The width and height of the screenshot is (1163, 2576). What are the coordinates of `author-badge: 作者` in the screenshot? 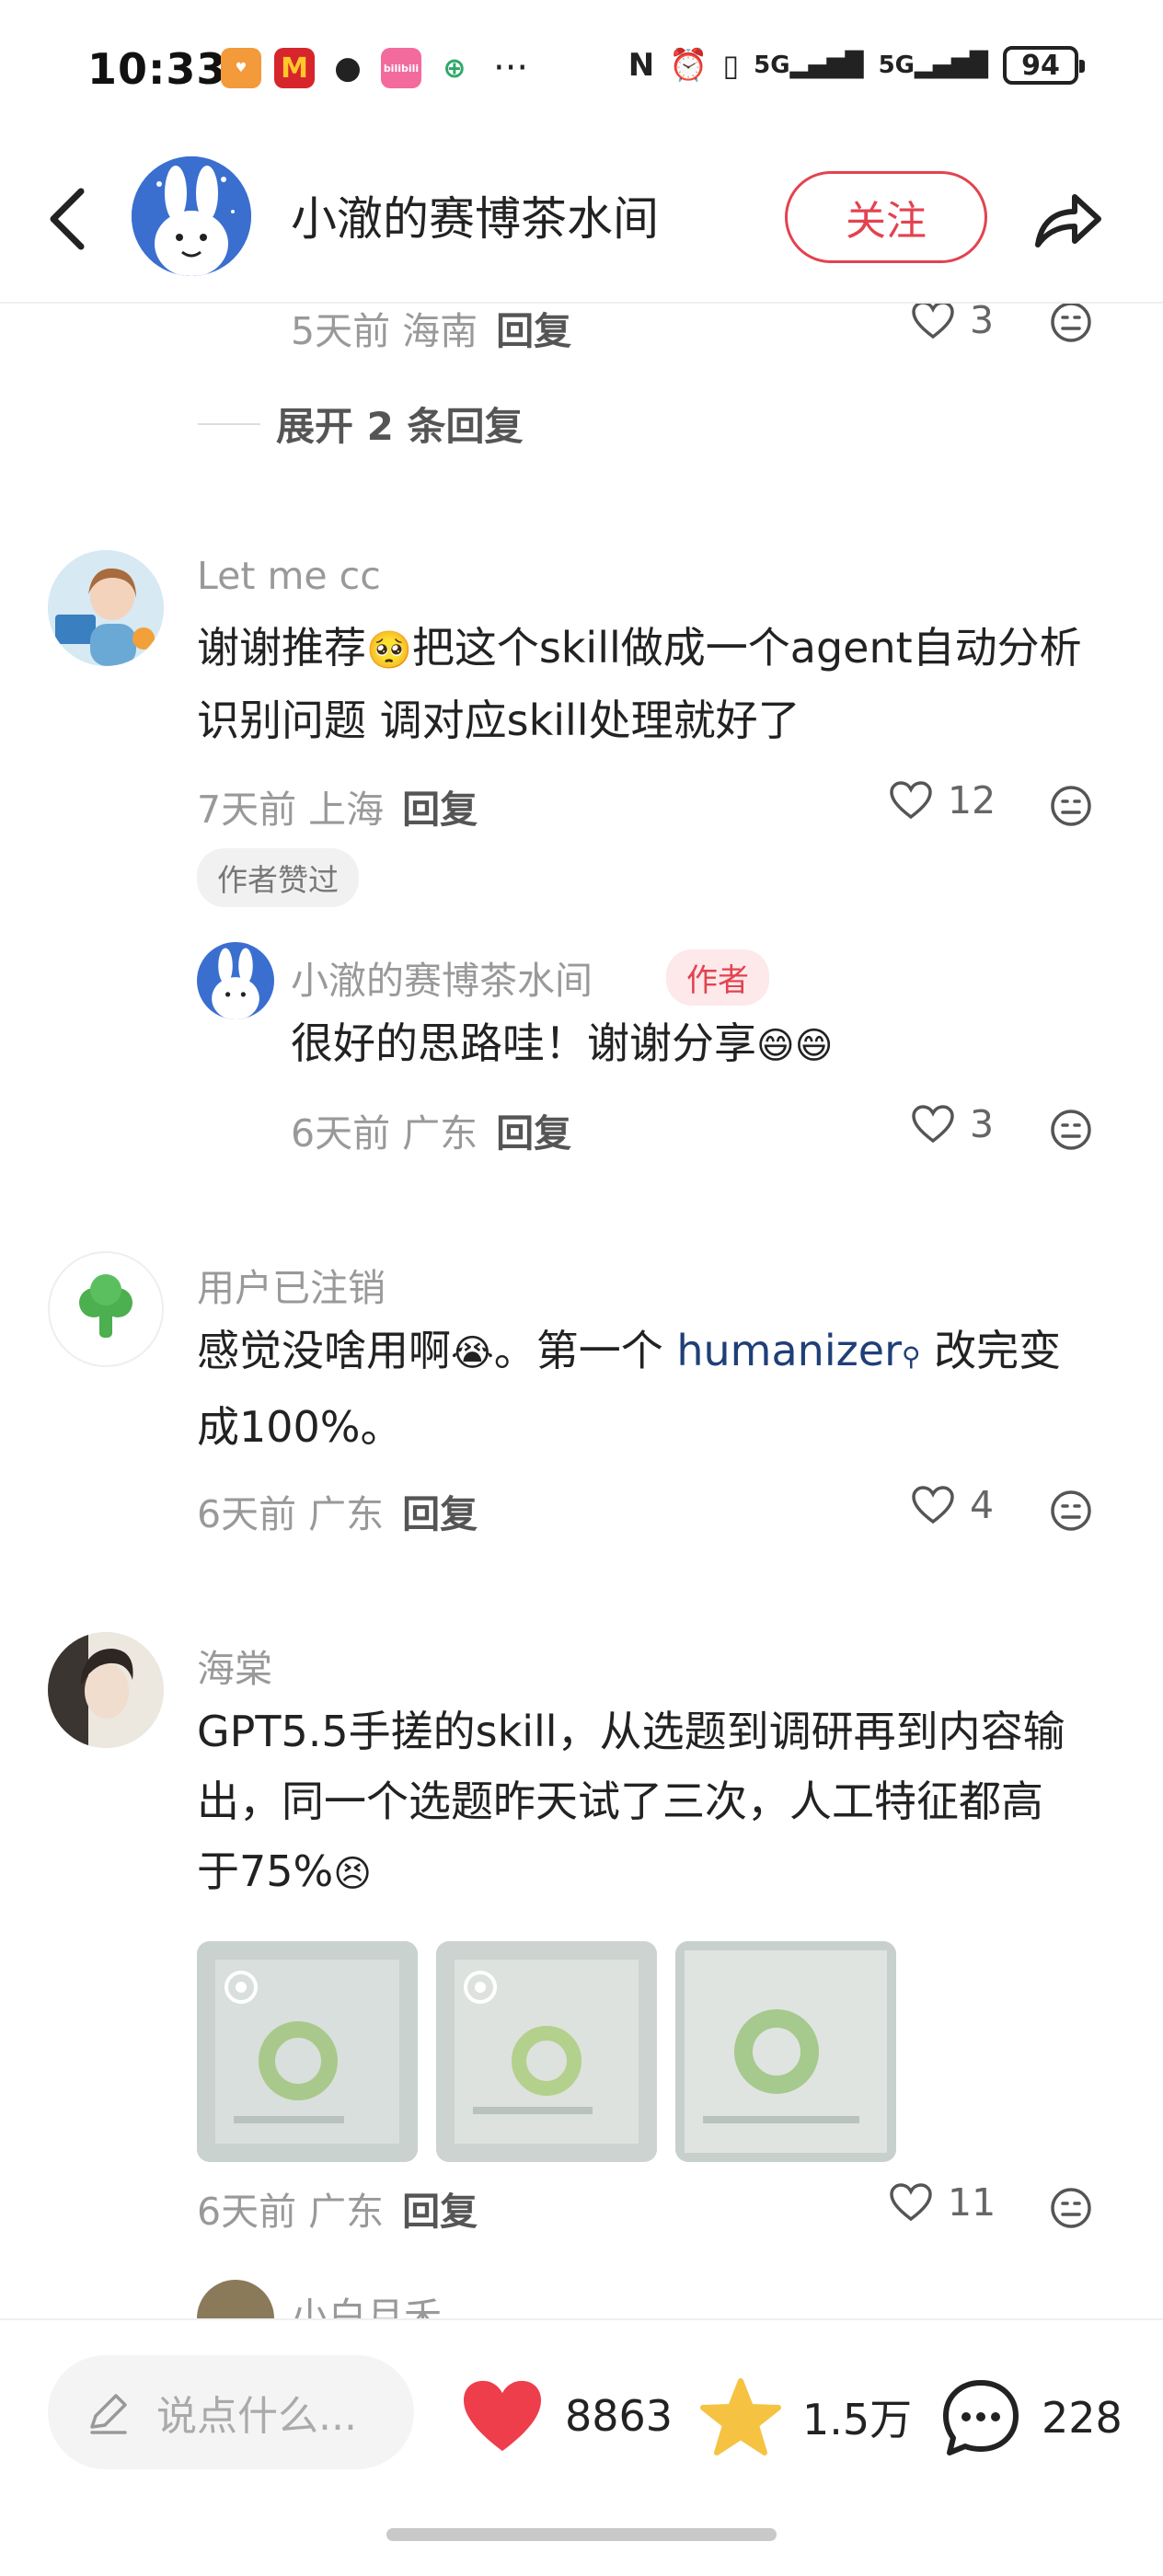 It's located at (718, 977).